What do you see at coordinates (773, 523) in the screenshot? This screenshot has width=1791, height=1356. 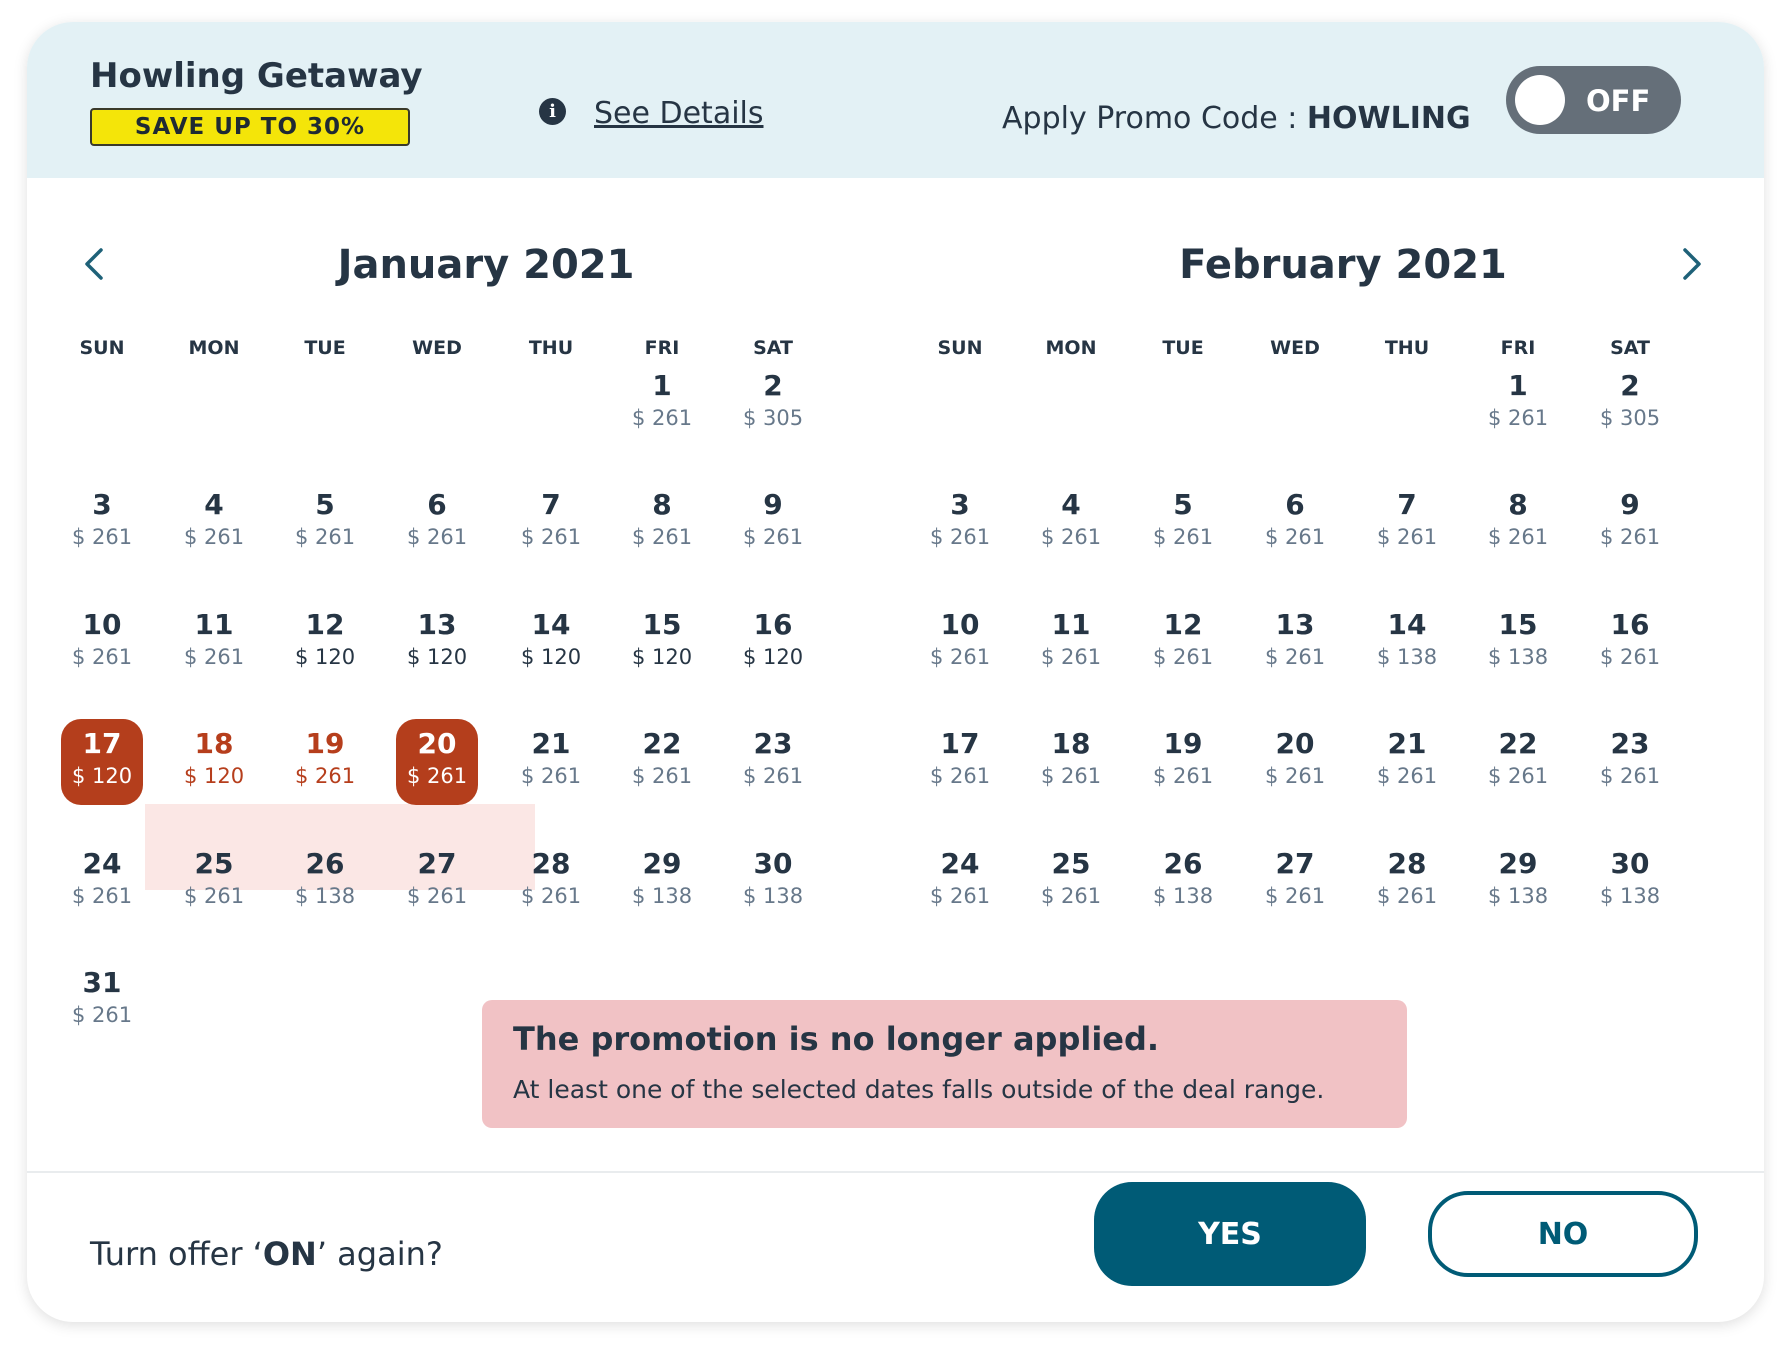 I see `calendar-day-january-9: 9 $ 261` at bounding box center [773, 523].